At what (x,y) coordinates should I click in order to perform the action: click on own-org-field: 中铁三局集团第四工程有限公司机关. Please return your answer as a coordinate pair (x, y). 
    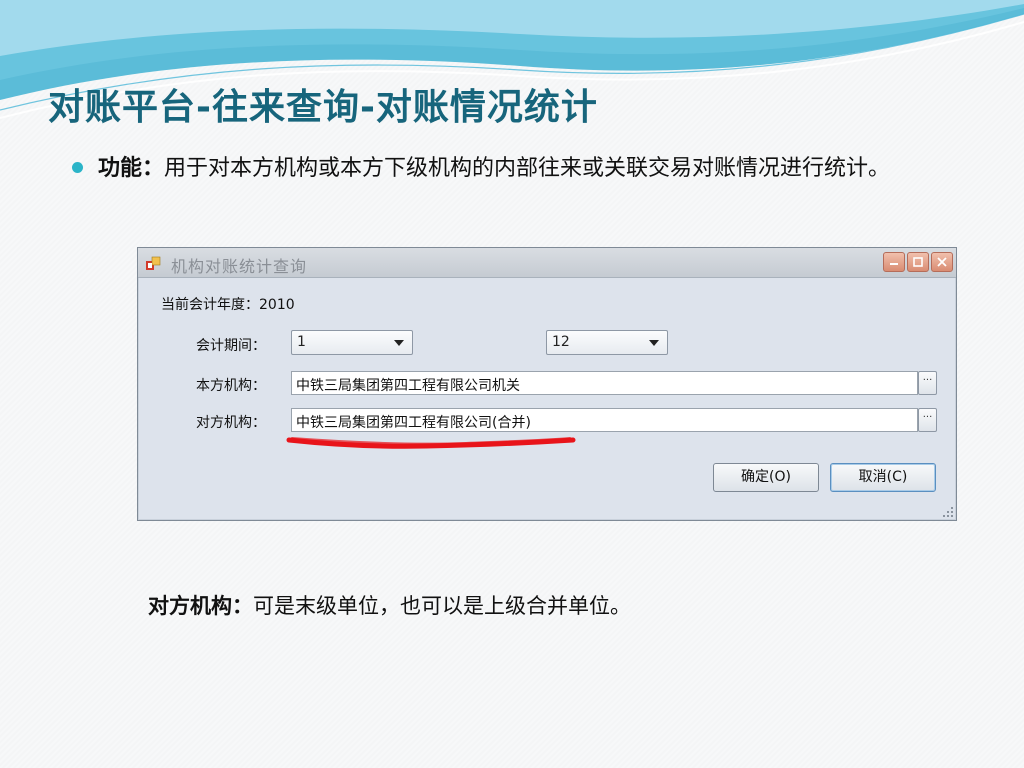
    Looking at the image, I should click on (604, 383).